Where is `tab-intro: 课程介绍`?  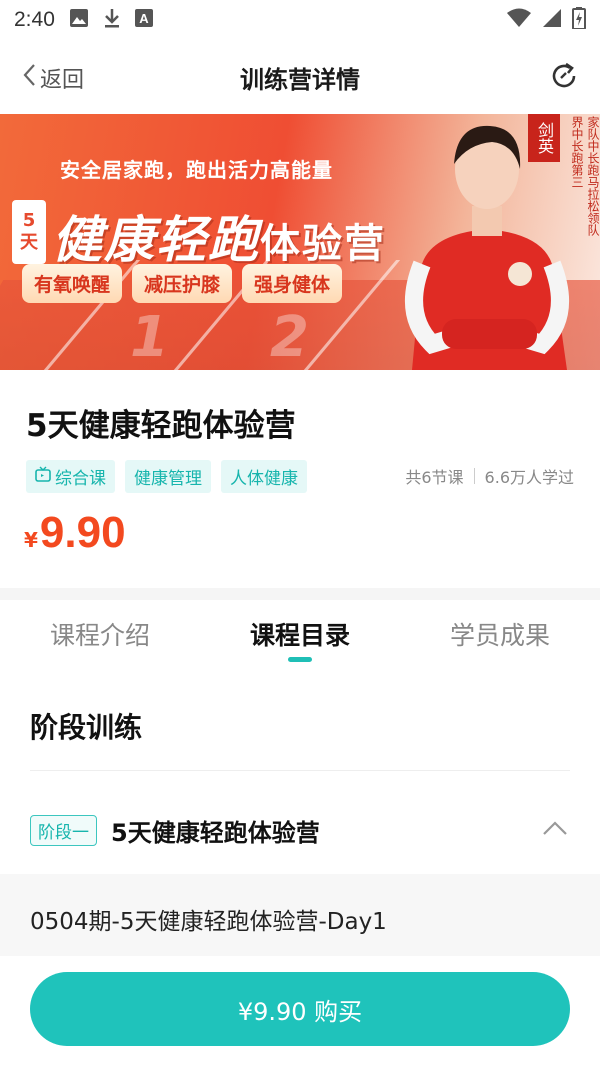
tab-intro: 课程介绍 is located at coordinates (100, 636).